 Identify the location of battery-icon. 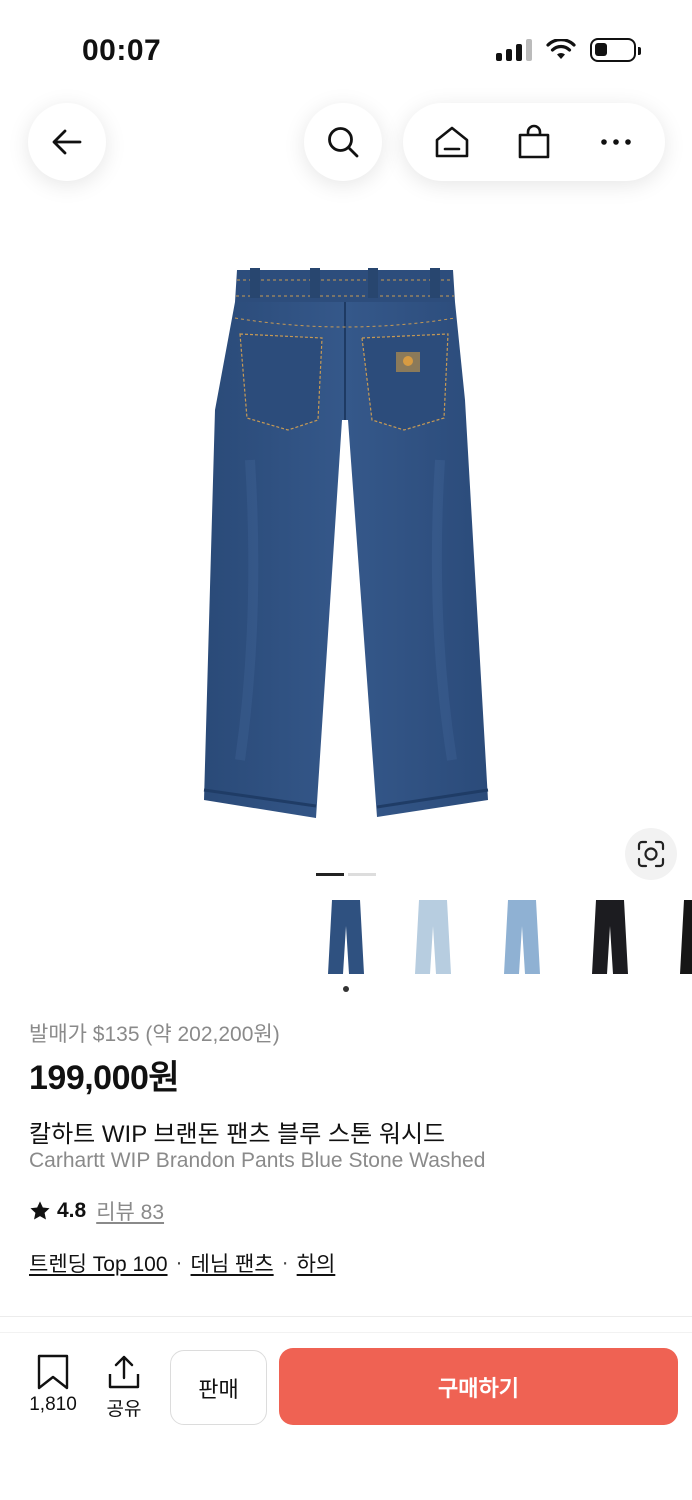
(615, 50).